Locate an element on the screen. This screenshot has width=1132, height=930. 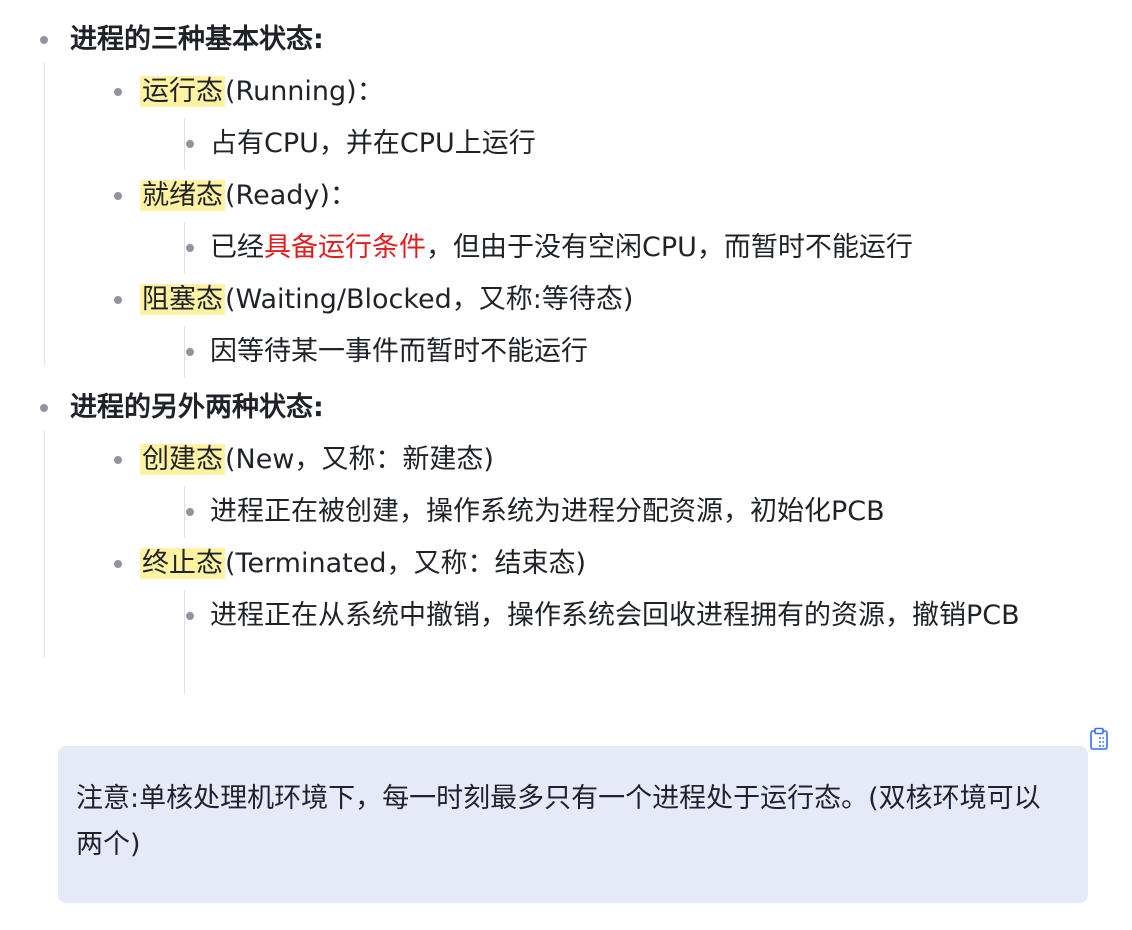
detail-text: 进程正在从系统中撤销，操作系统会回收进程拥有的资源，撤销PCB is located at coordinates (615, 615).